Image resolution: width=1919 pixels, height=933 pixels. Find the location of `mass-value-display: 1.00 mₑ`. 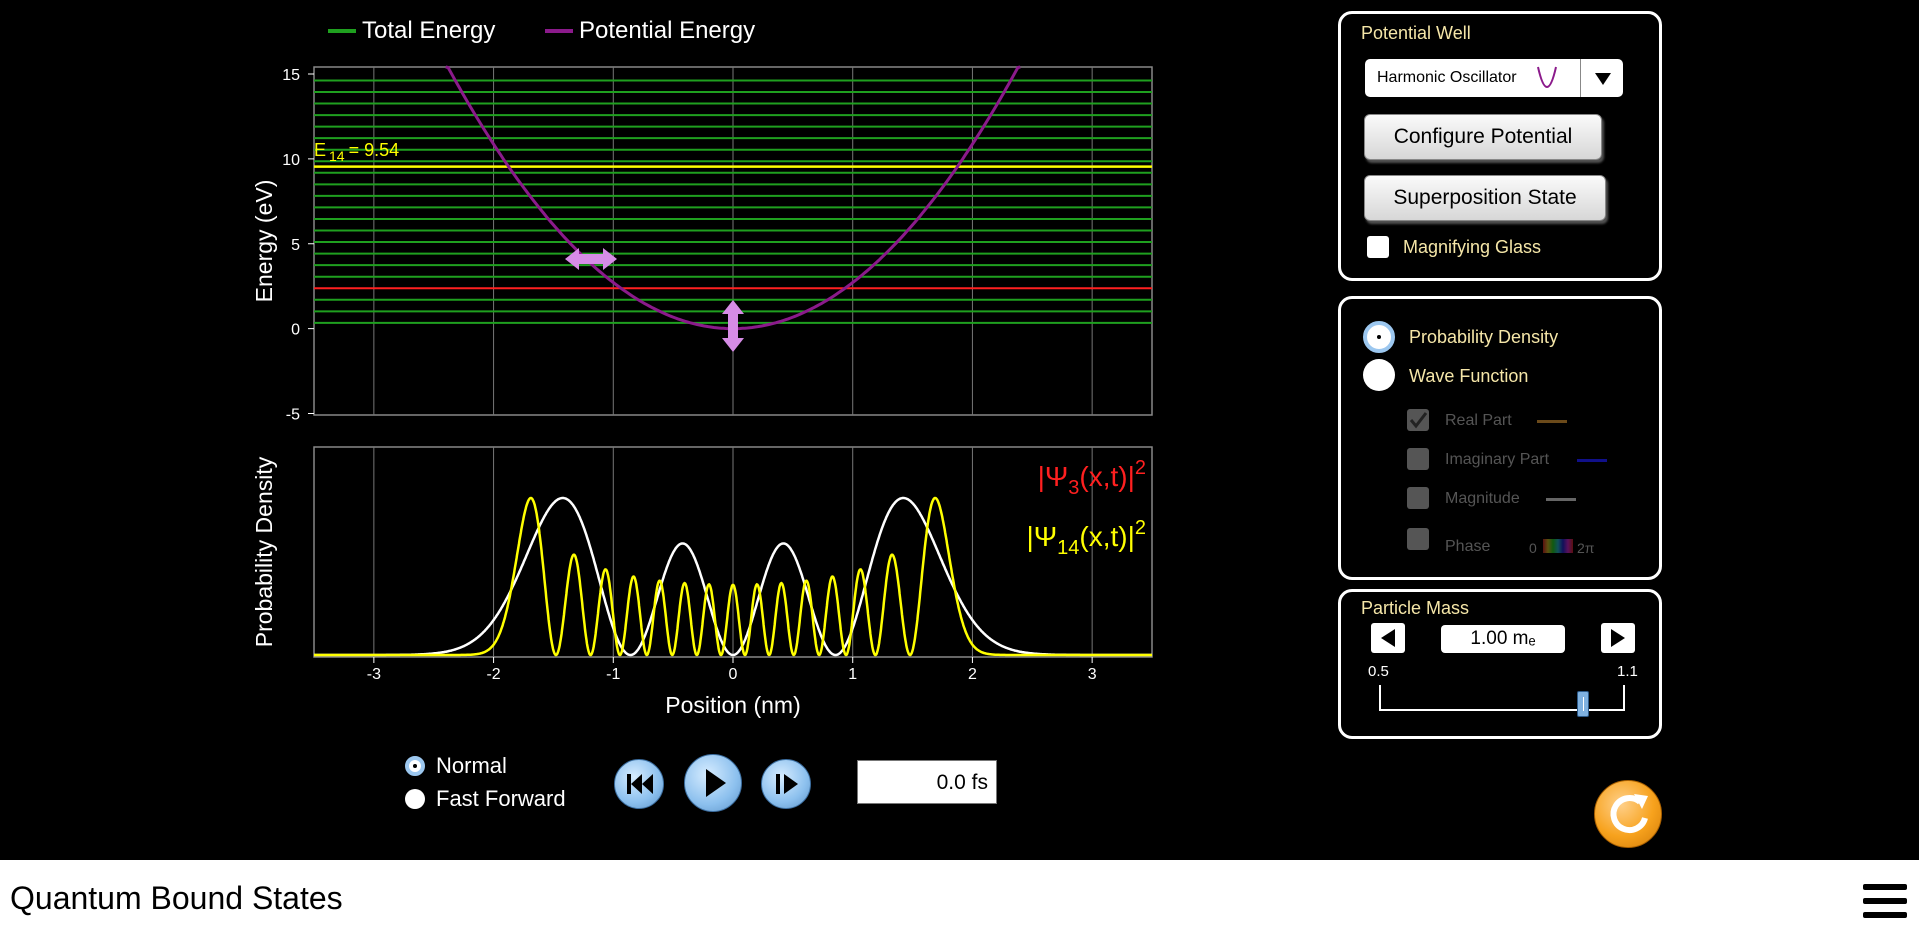

mass-value-display: 1.00 mₑ is located at coordinates (1503, 639).